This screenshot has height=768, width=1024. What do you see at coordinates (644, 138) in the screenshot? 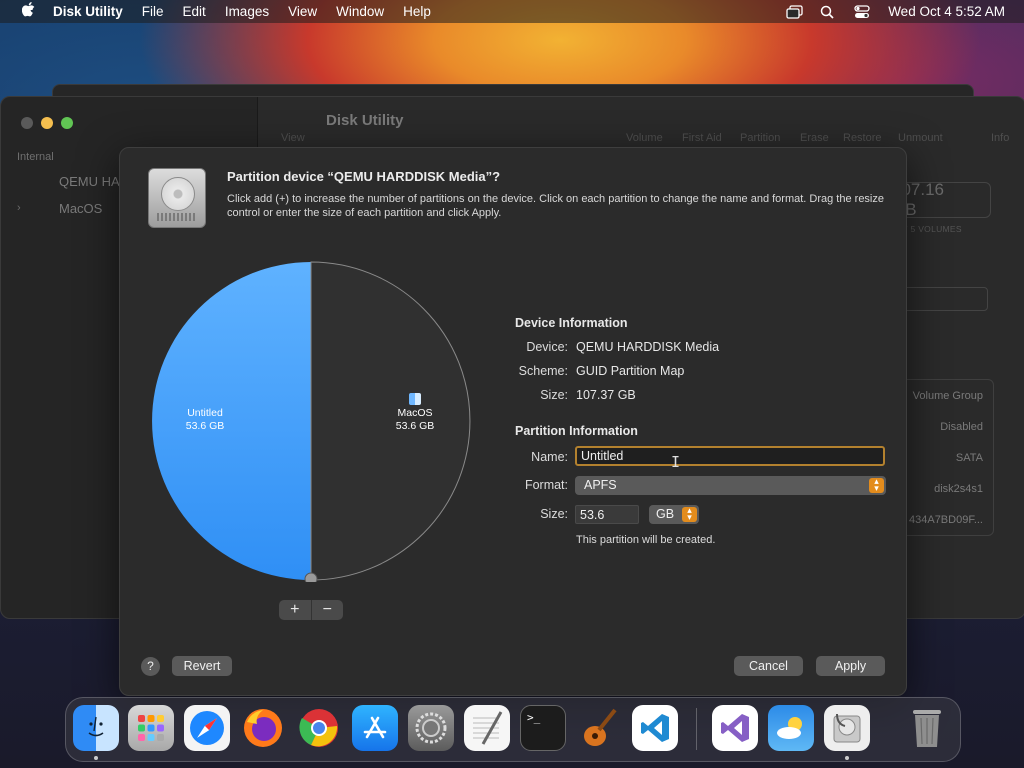
I see `toolbar-volume: Volume` at bounding box center [644, 138].